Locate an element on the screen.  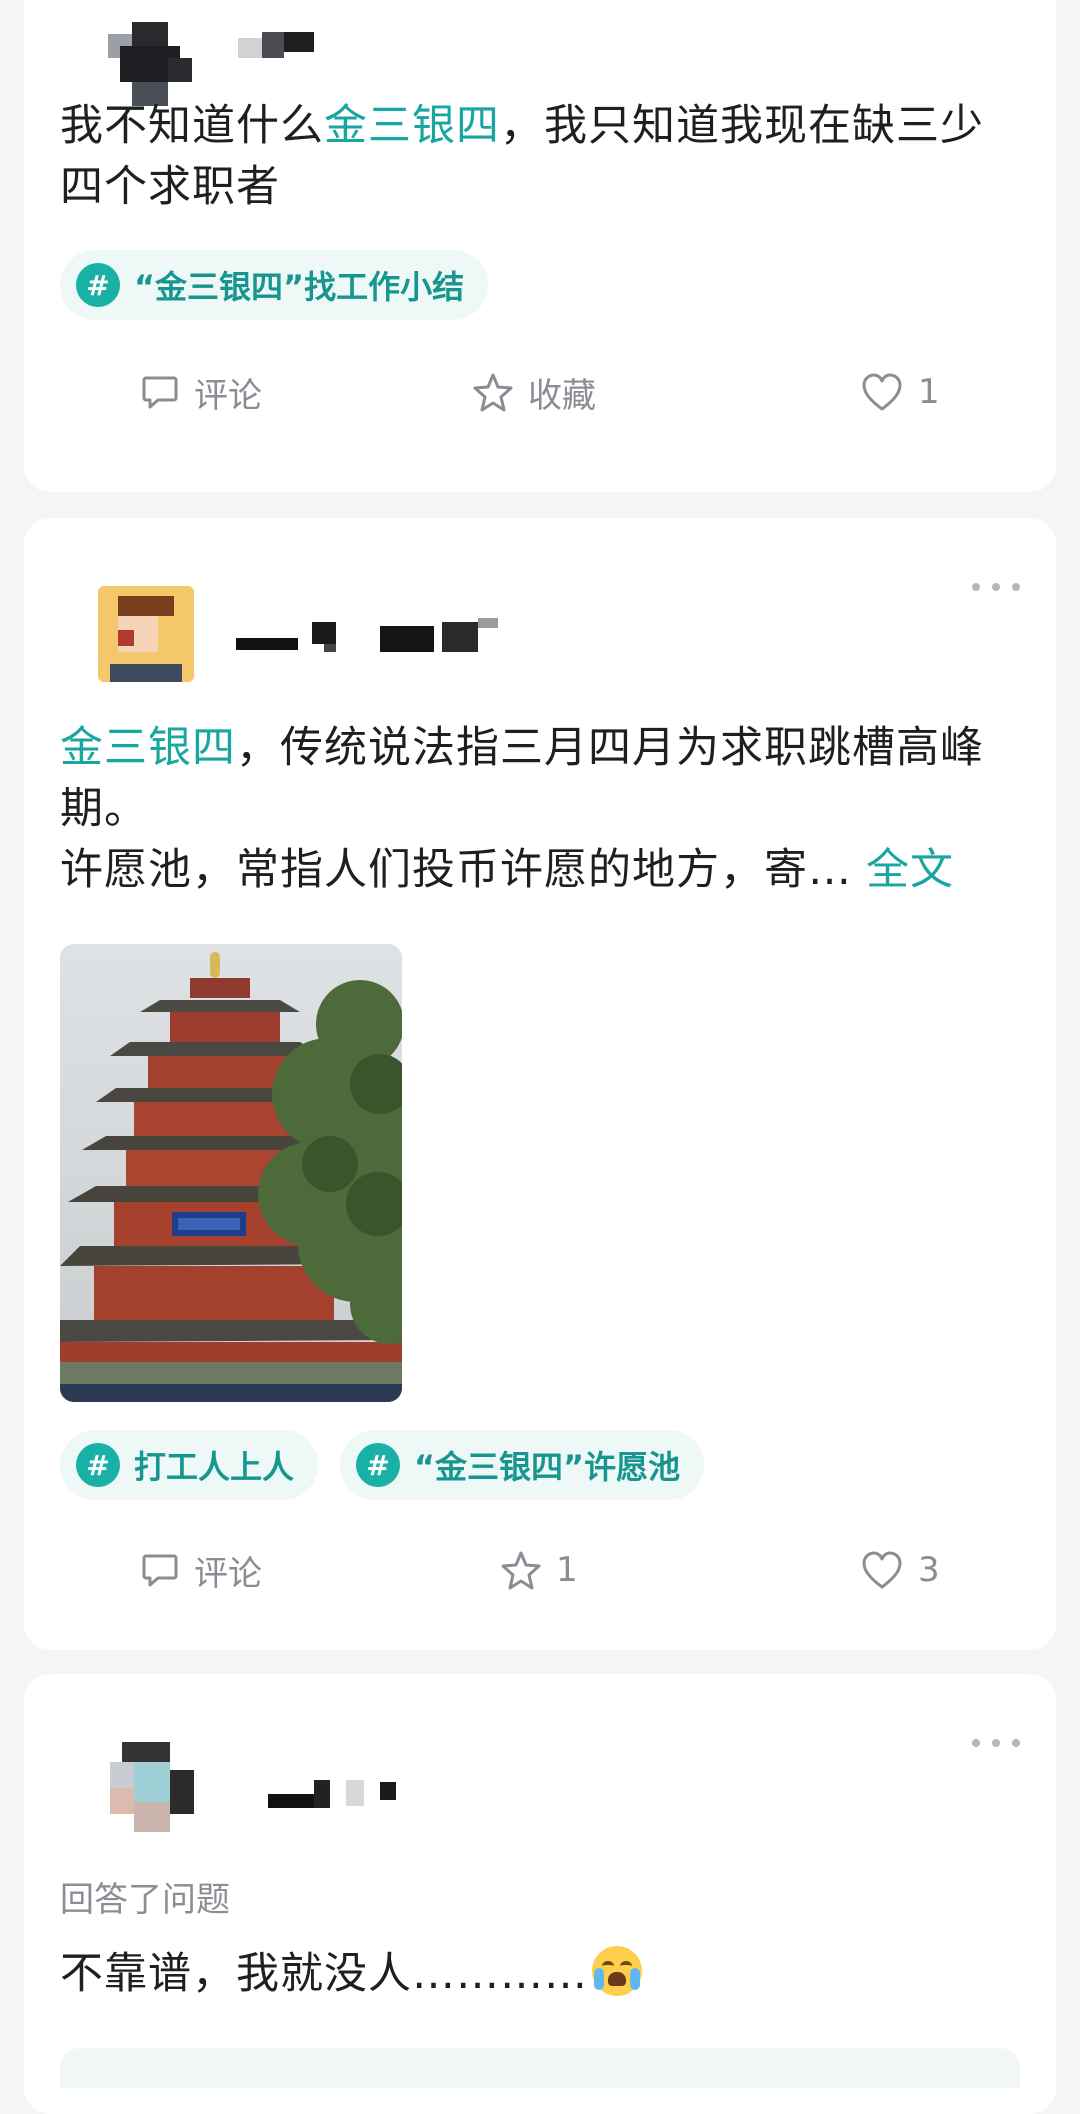
favorite-button: 1 is located at coordinates (539, 1570).